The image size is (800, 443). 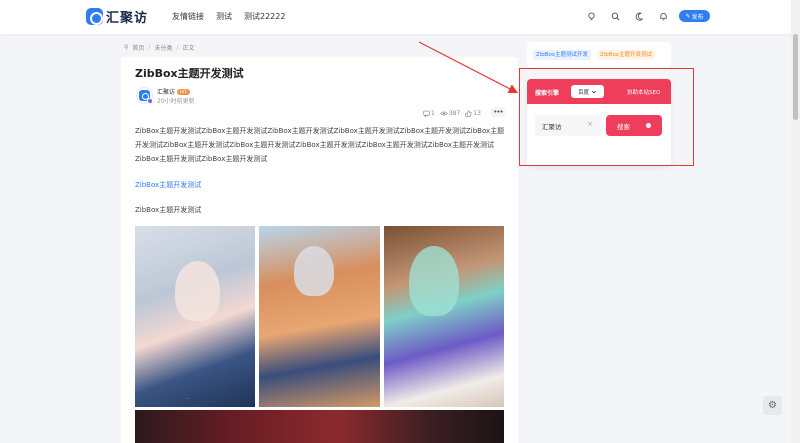 What do you see at coordinates (591, 16) in the screenshot?
I see `lightbulb-icon` at bounding box center [591, 16].